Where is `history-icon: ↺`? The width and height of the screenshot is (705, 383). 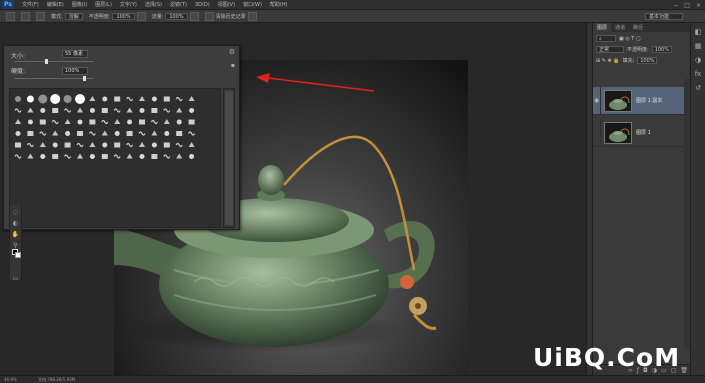 history-icon: ↺ is located at coordinates (698, 88).